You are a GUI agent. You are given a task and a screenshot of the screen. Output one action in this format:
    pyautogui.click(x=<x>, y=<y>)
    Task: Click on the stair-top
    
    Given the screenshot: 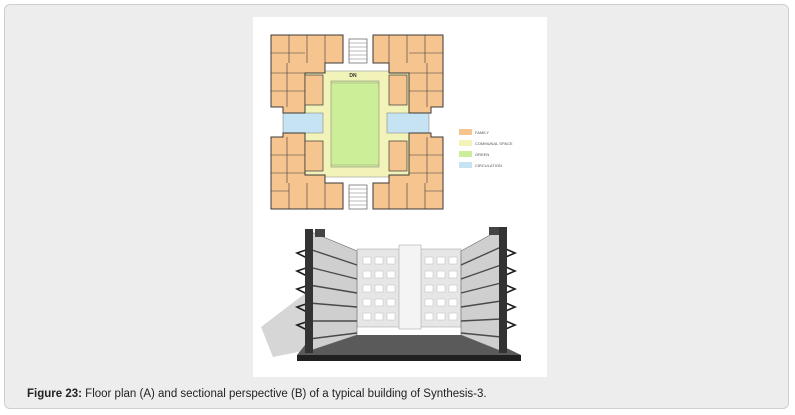 What is the action you would take?
    pyautogui.click(x=358, y=51)
    